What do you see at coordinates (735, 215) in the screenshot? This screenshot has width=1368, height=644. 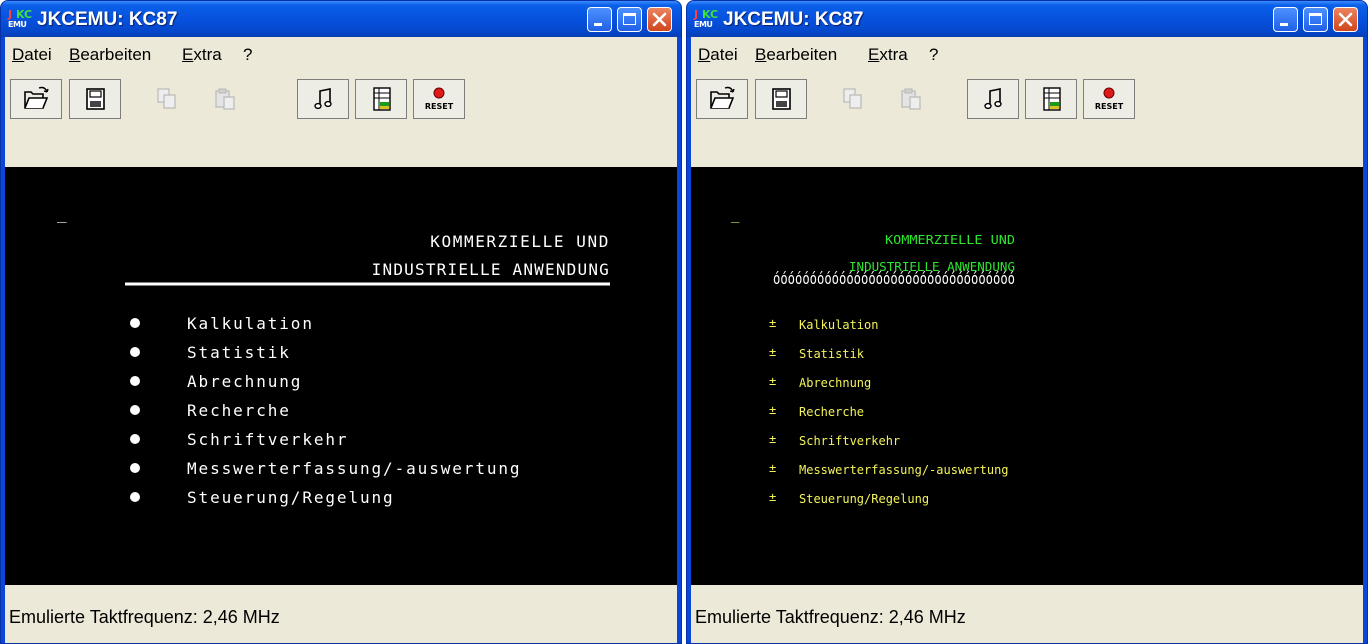 I see `screen-cursor: _` at bounding box center [735, 215].